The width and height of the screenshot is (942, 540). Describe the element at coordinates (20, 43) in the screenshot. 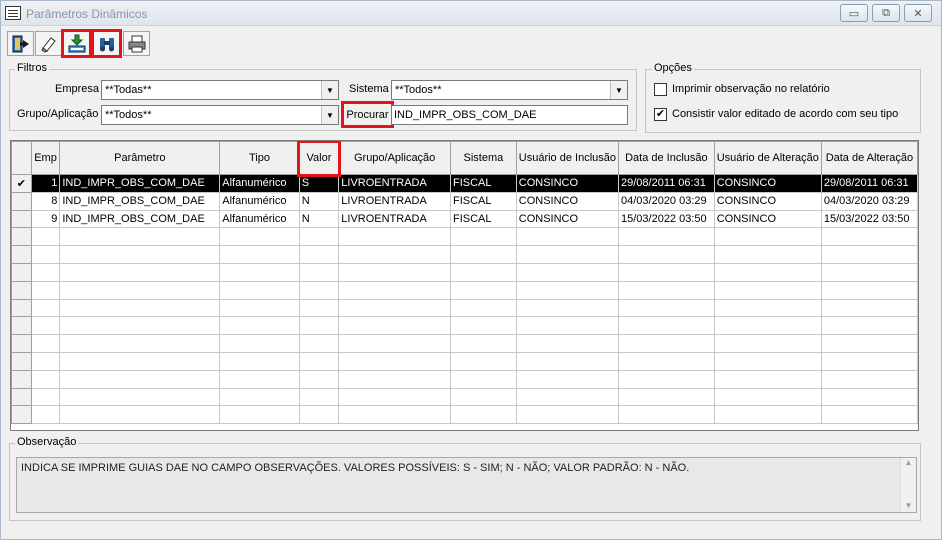

I see `exit-button` at that location.